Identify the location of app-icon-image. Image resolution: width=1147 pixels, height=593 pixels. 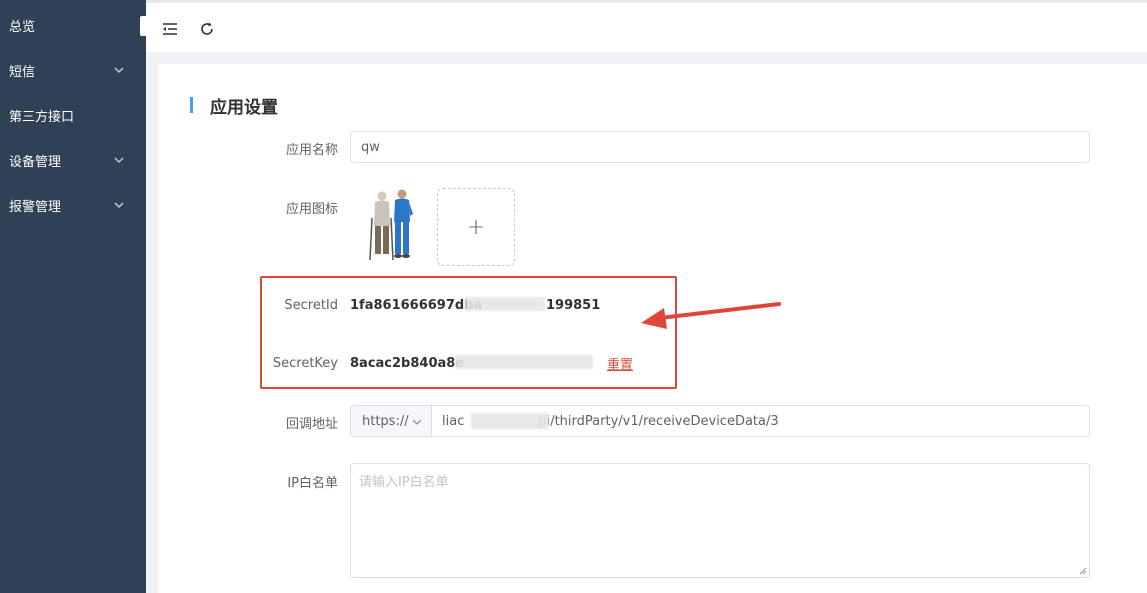
(391, 225).